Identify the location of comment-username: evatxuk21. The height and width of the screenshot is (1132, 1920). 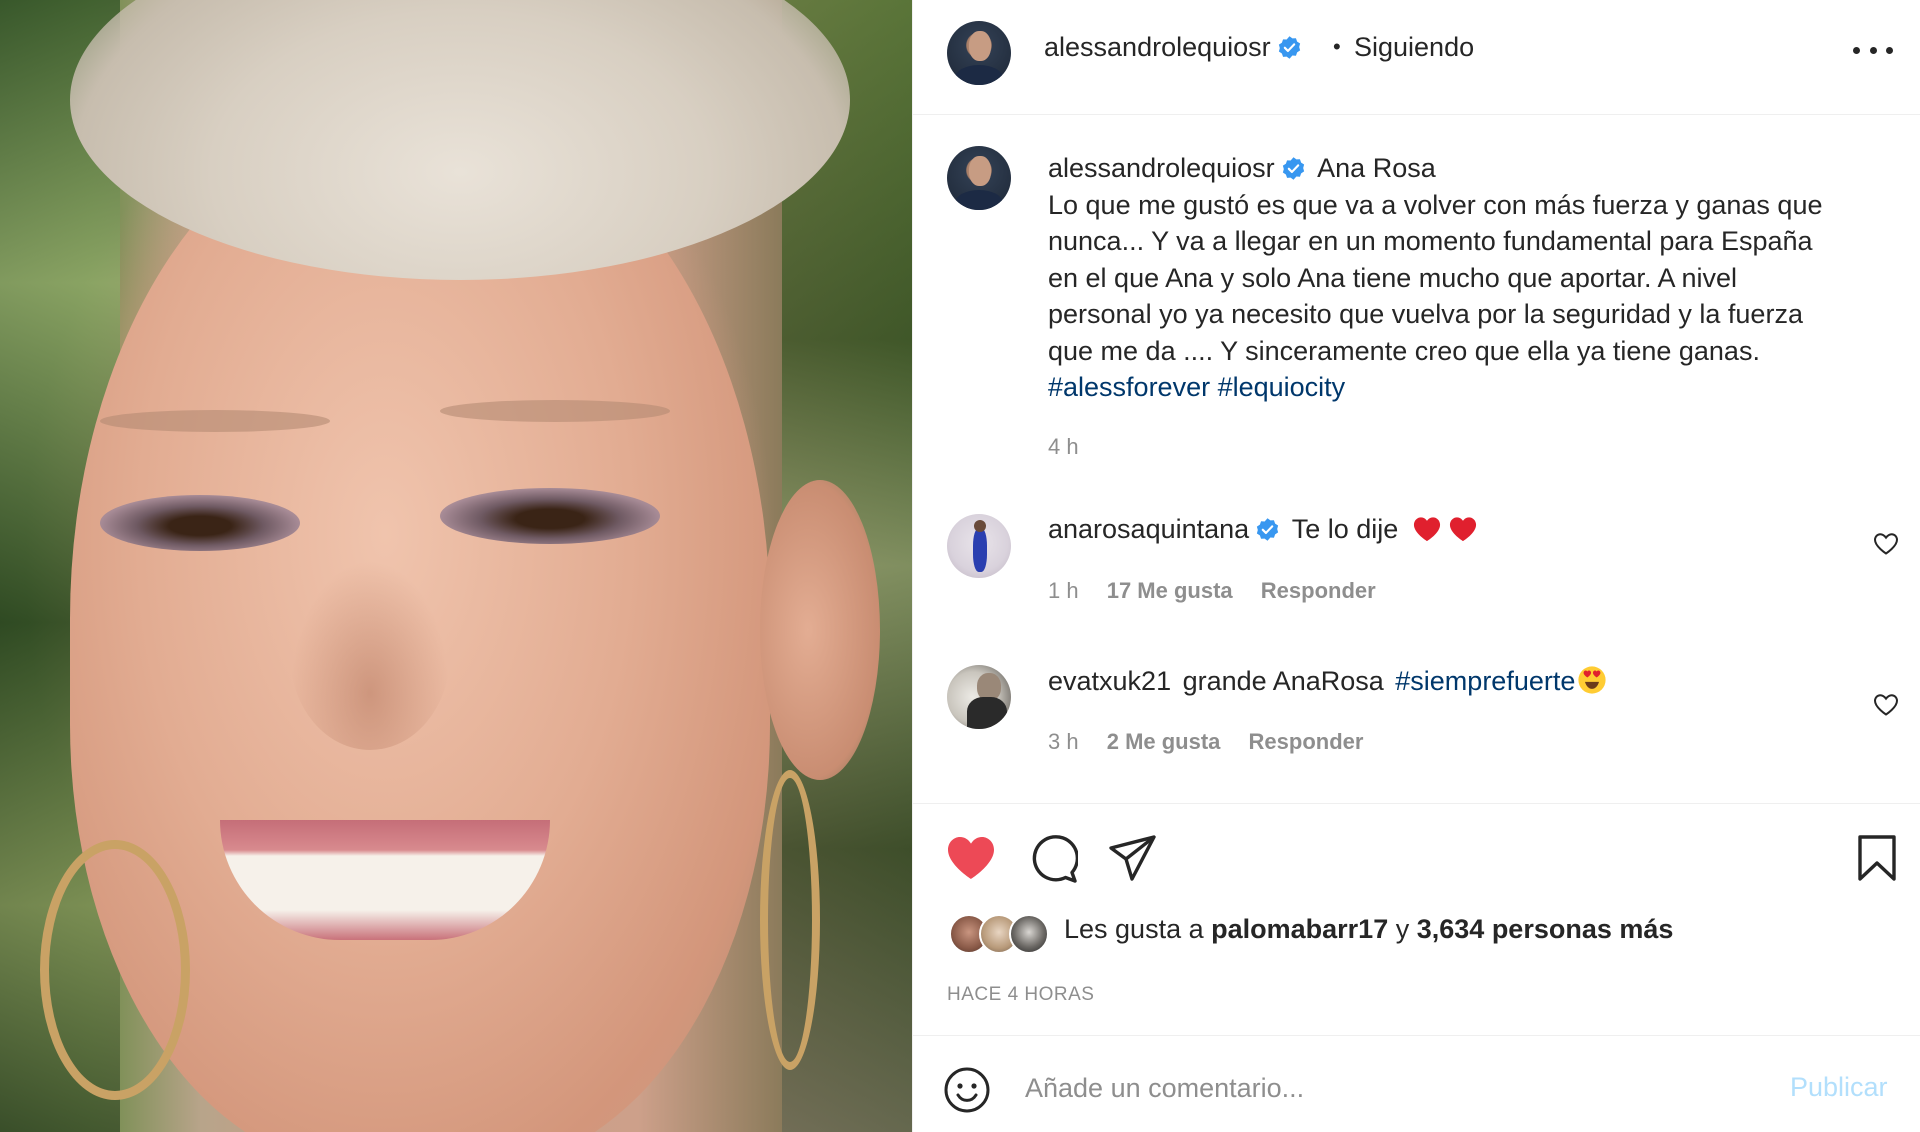
(1109, 681).